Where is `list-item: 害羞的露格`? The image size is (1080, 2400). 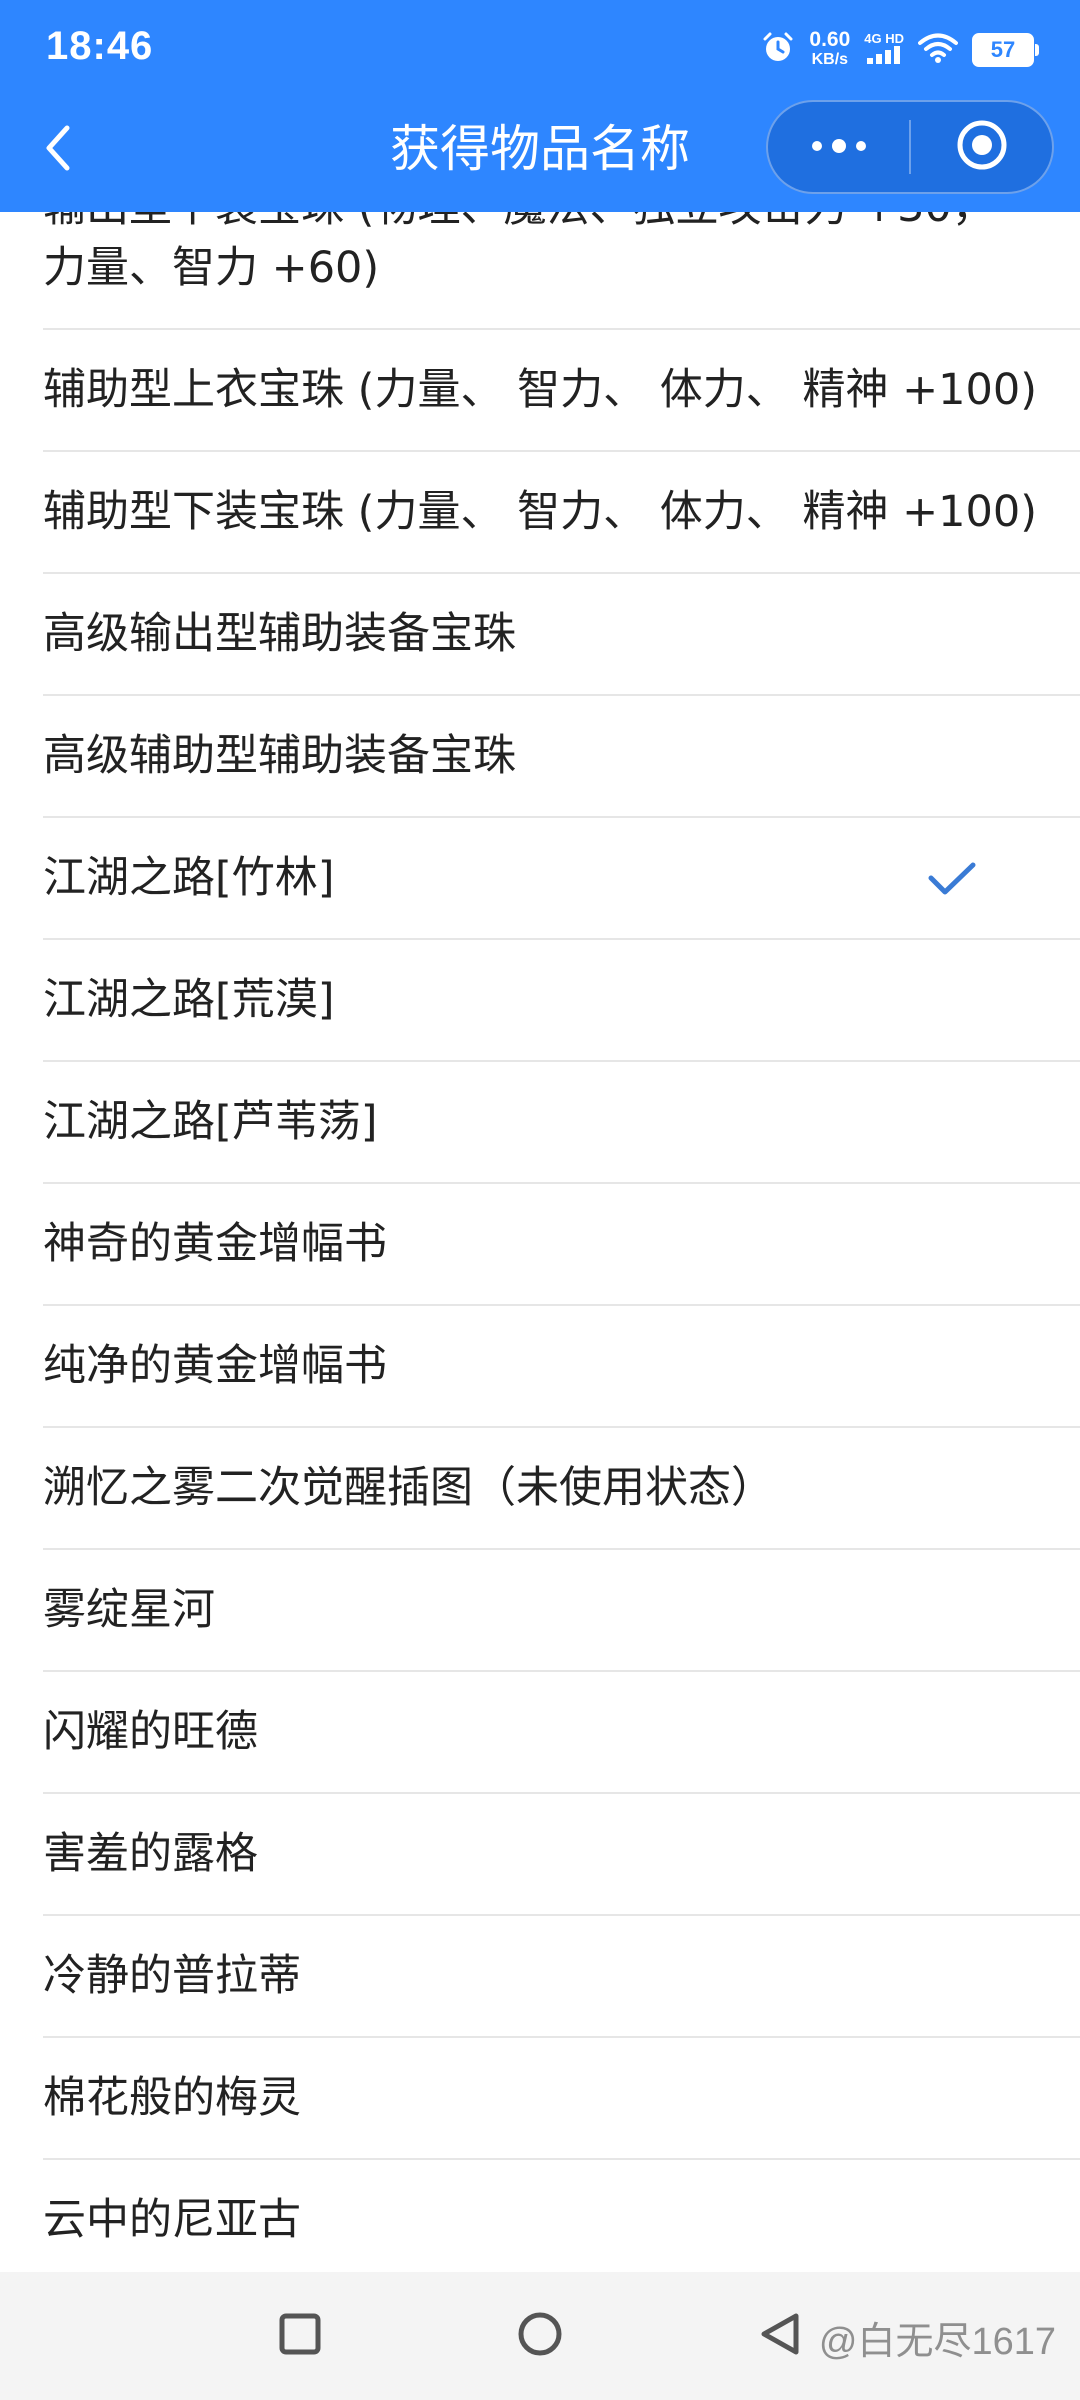
list-item: 害羞的露格 is located at coordinates (561, 1855).